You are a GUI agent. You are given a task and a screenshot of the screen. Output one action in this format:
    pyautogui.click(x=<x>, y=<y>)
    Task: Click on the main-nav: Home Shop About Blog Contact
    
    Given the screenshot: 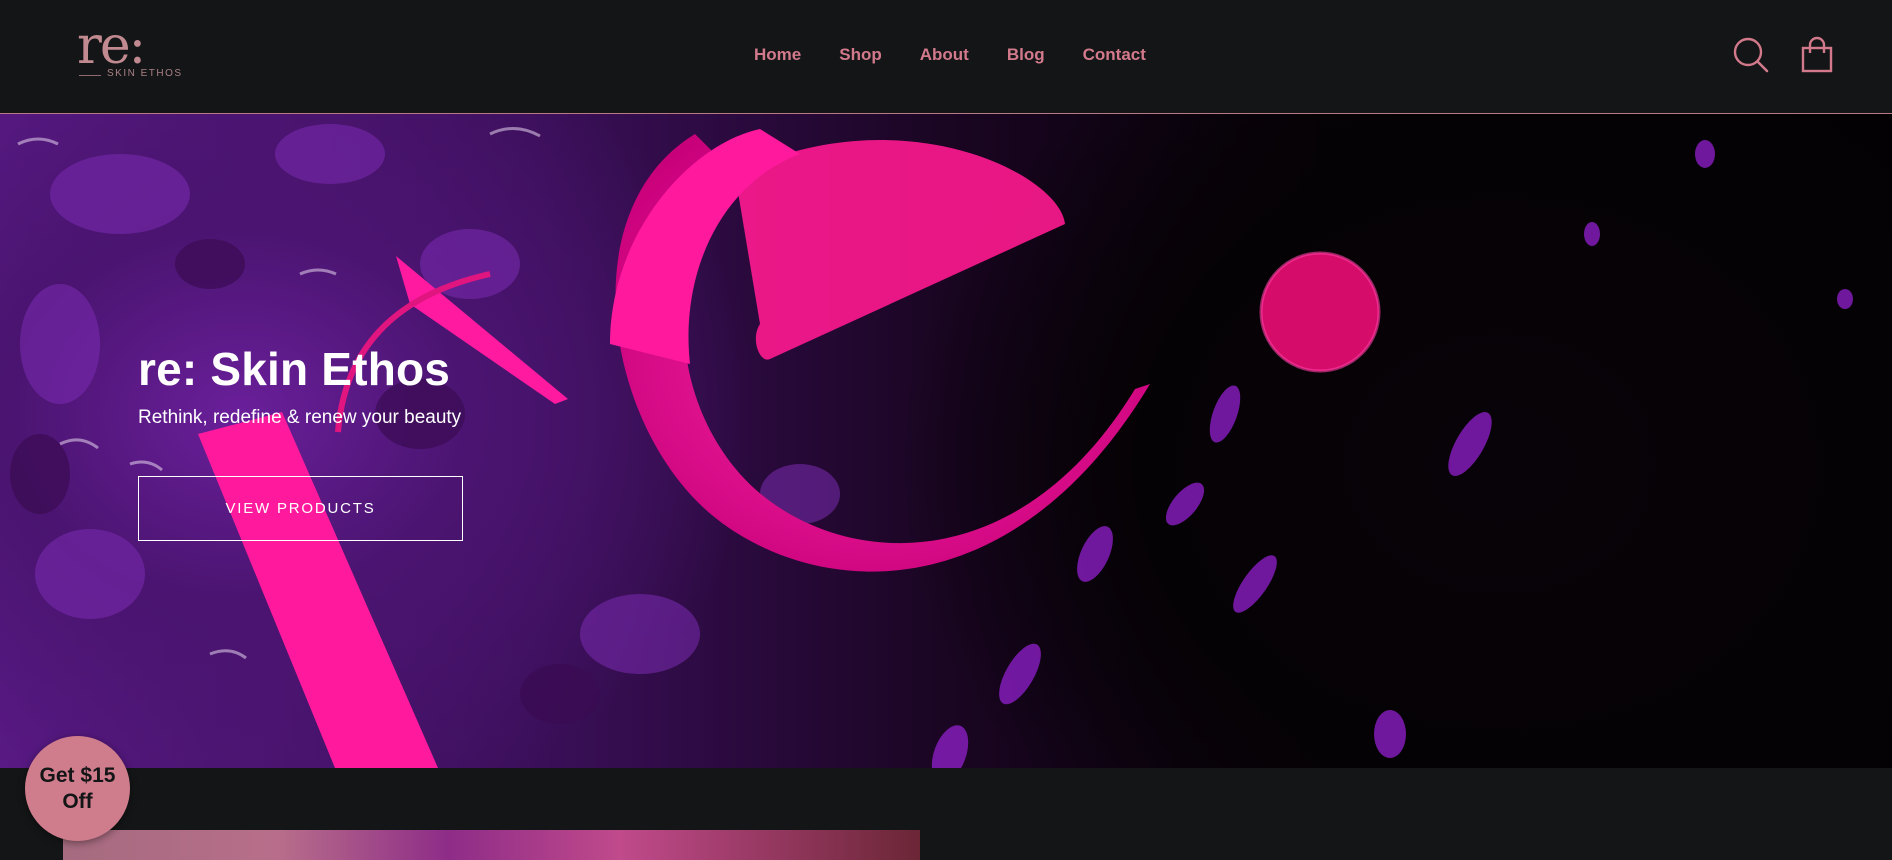 What is the action you would take?
    pyautogui.click(x=950, y=55)
    